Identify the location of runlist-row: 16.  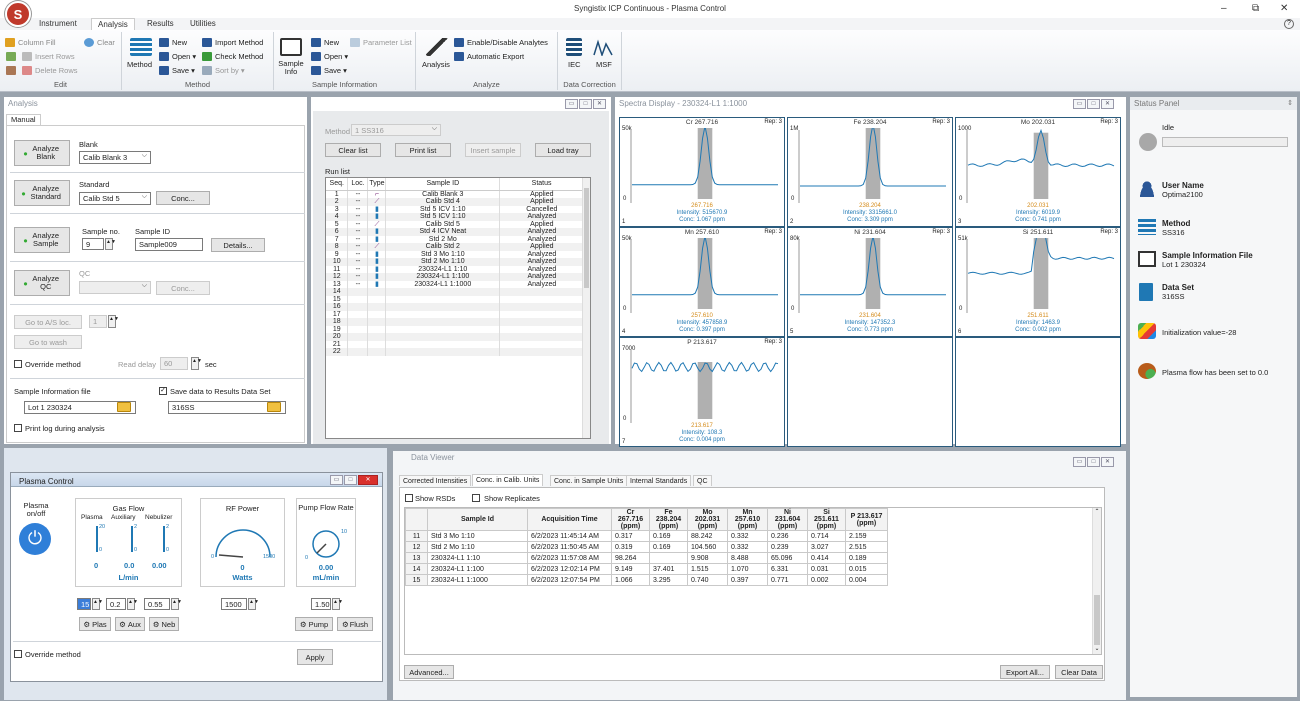
(455, 307).